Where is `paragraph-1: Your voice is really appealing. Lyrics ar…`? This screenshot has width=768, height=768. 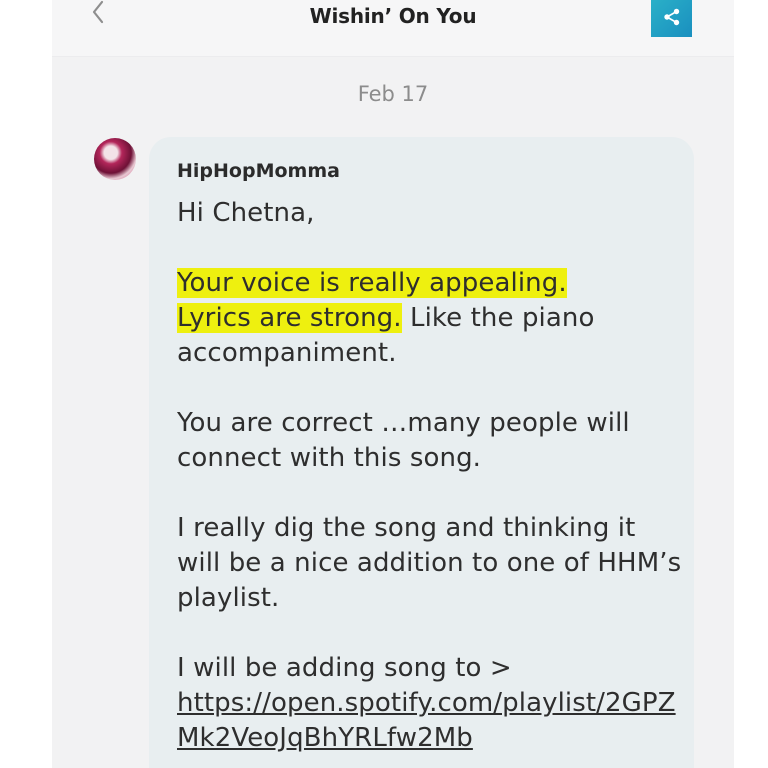 paragraph-1: Your voice is really appealing. Lyrics ar… is located at coordinates (432, 318).